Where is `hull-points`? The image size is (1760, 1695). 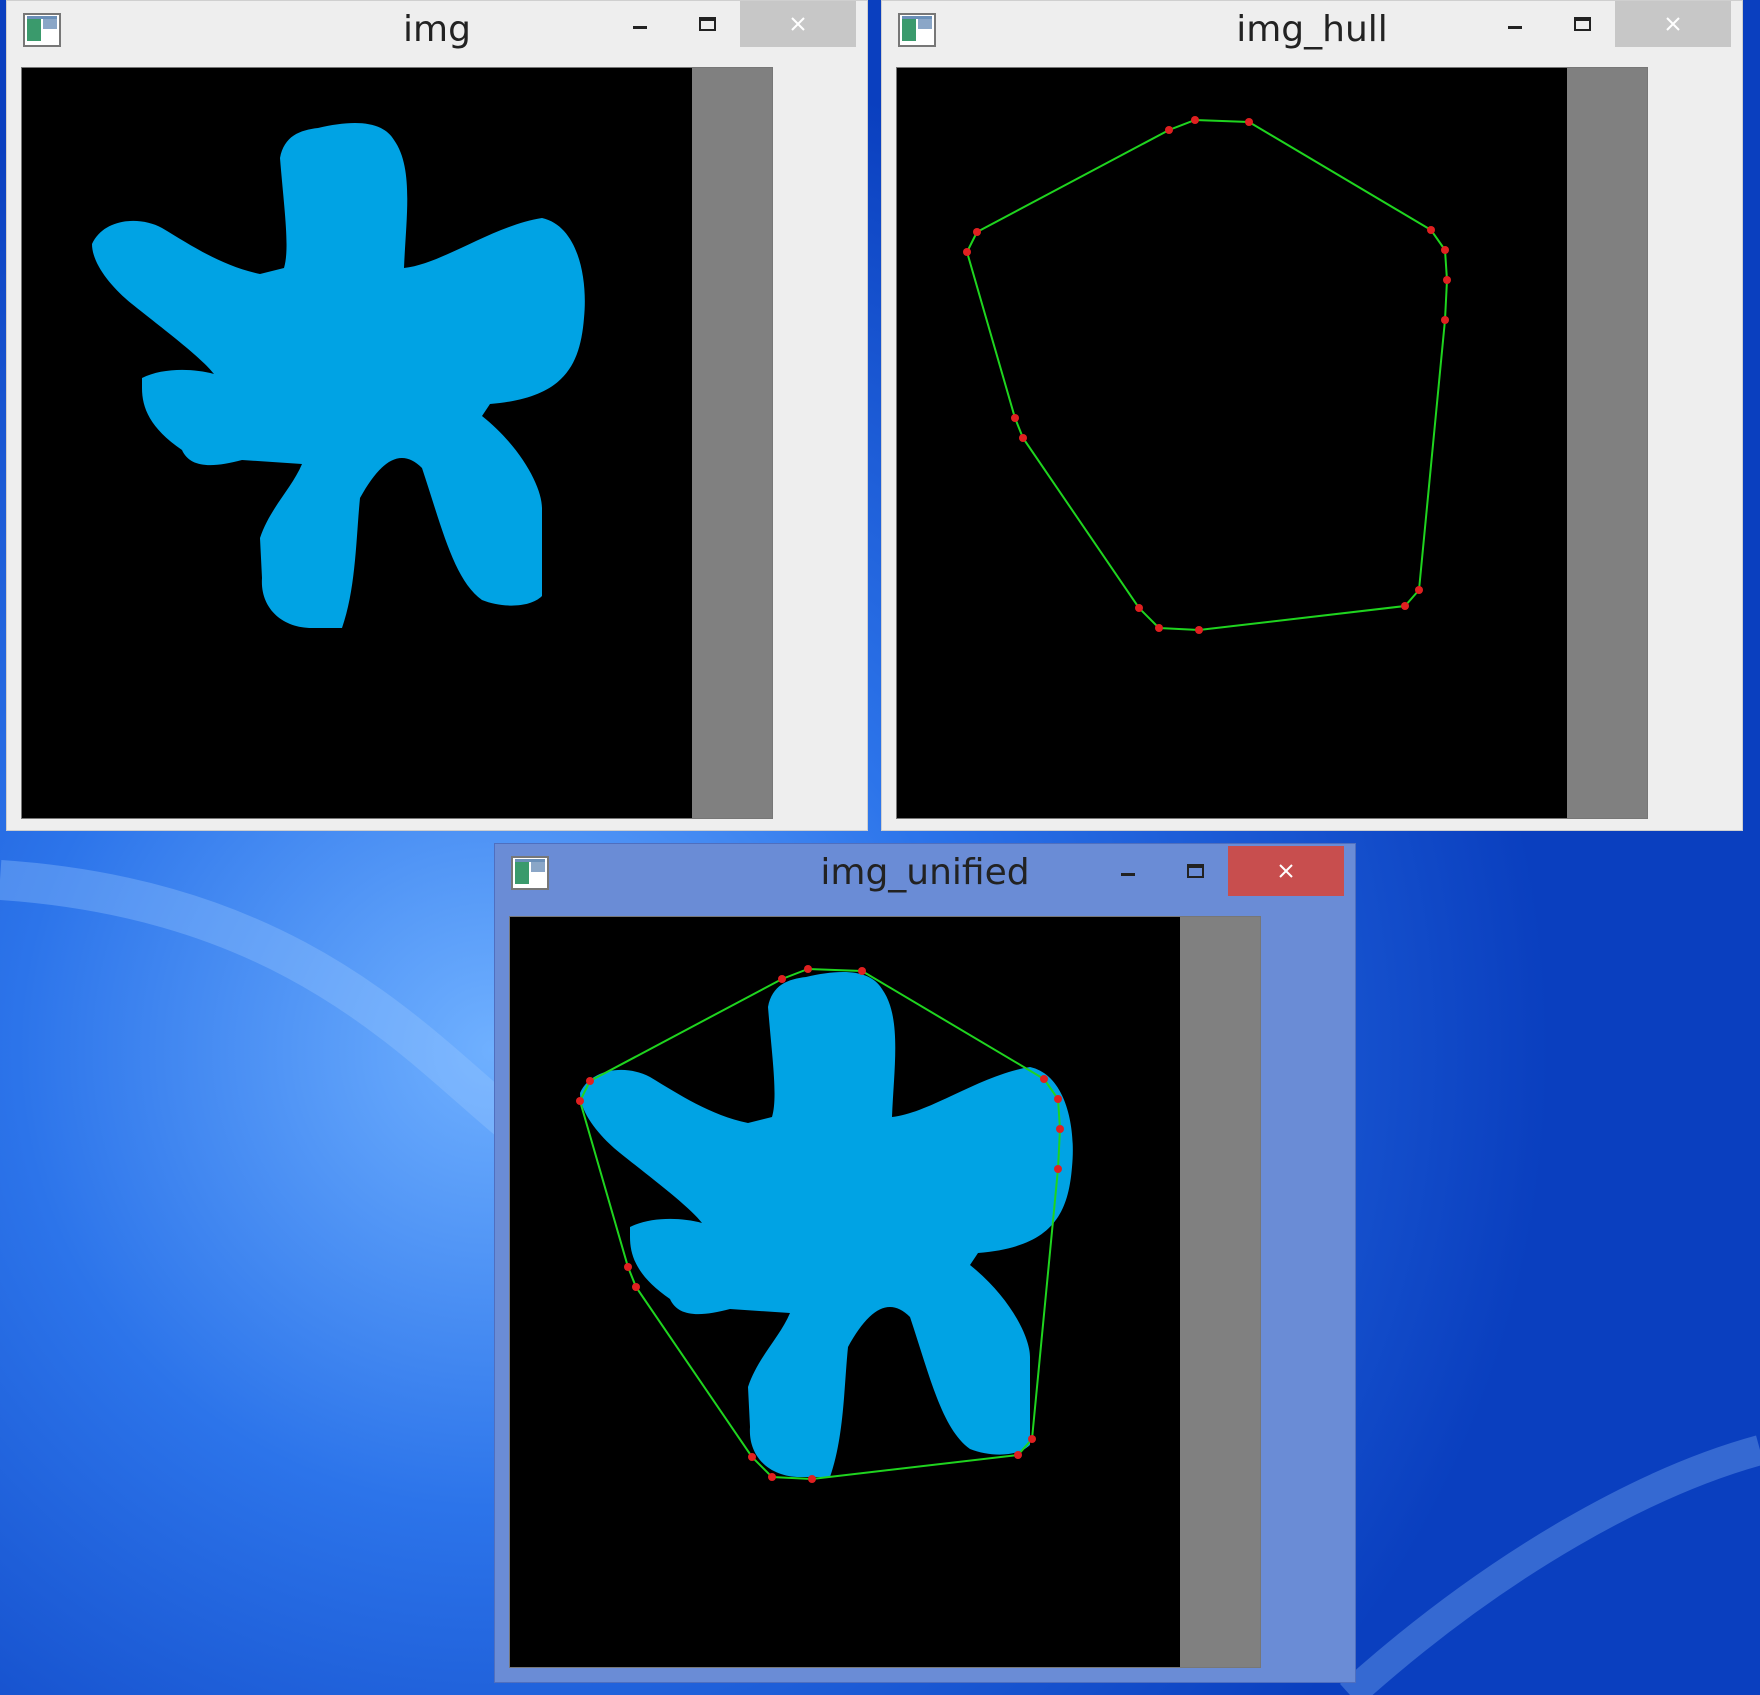 hull-points is located at coordinates (1207, 375).